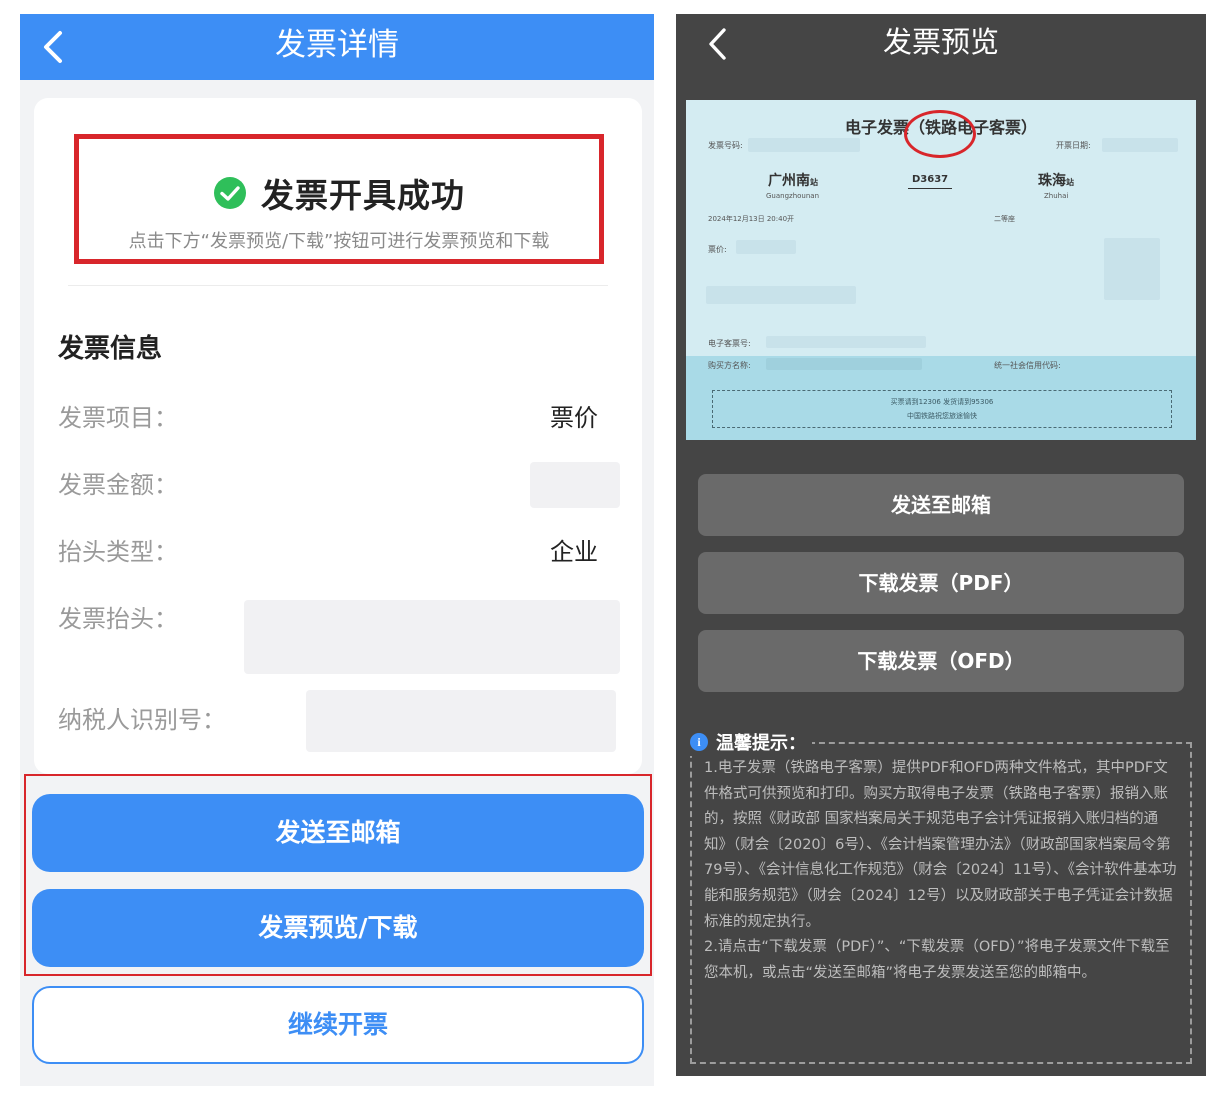  What do you see at coordinates (338, 928) in the screenshot?
I see `preview-download-button: 发票预览/下载` at bounding box center [338, 928].